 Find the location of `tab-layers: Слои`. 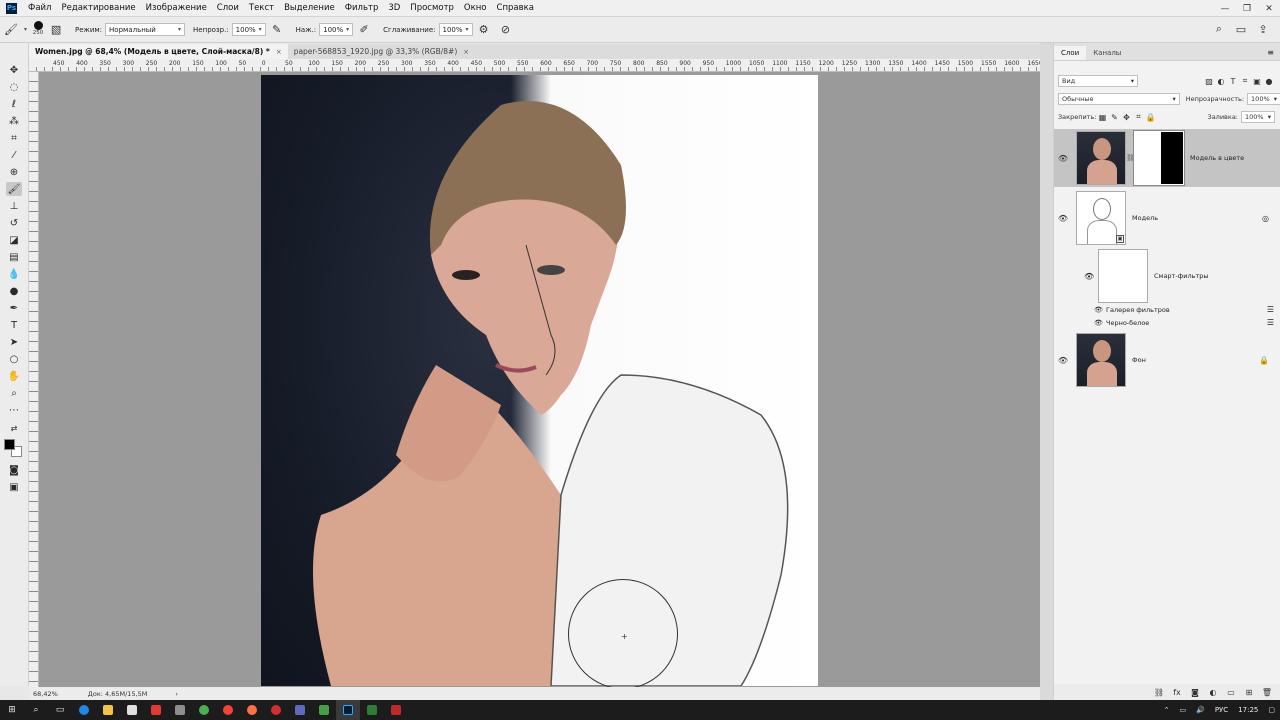

tab-layers: Слои is located at coordinates (1070, 53).